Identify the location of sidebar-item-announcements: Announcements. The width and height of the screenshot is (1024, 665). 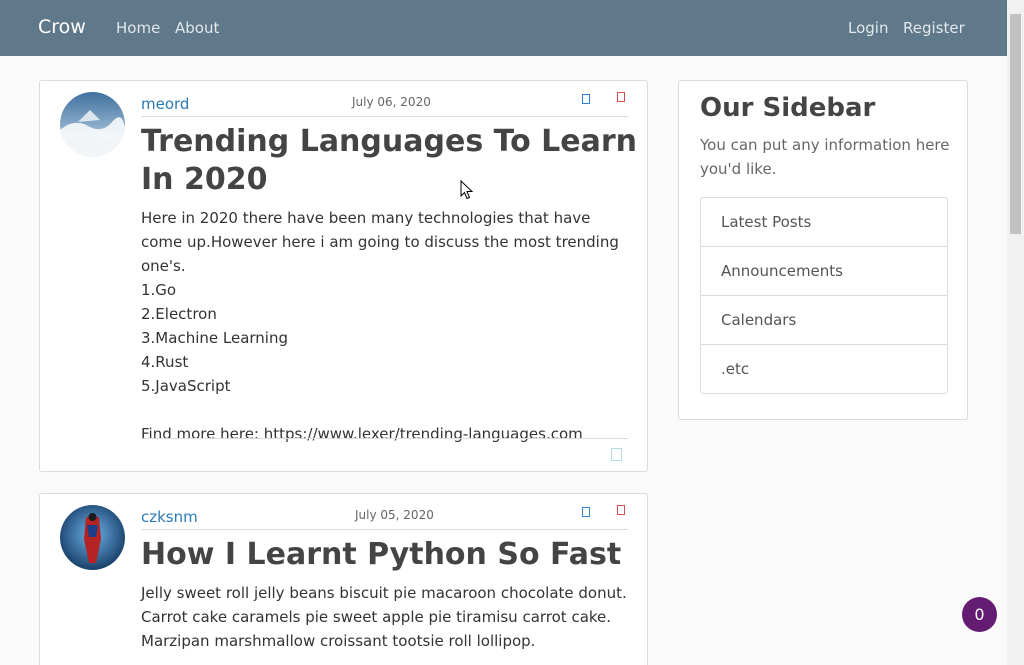
(824, 271).